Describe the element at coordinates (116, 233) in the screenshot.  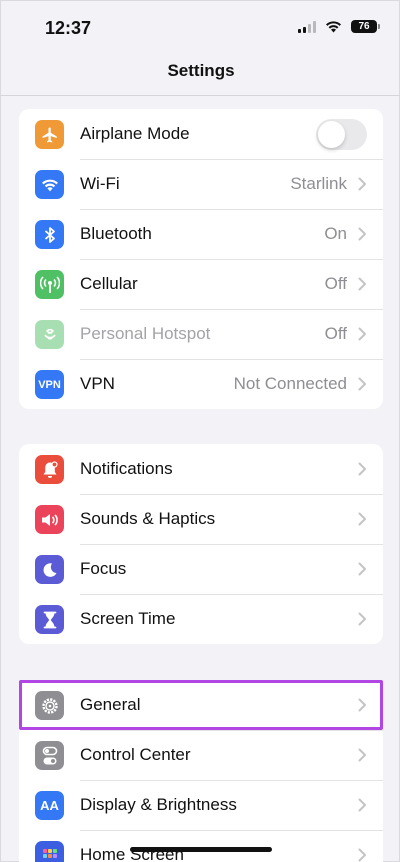
I see `row-label: Bluetooth` at that location.